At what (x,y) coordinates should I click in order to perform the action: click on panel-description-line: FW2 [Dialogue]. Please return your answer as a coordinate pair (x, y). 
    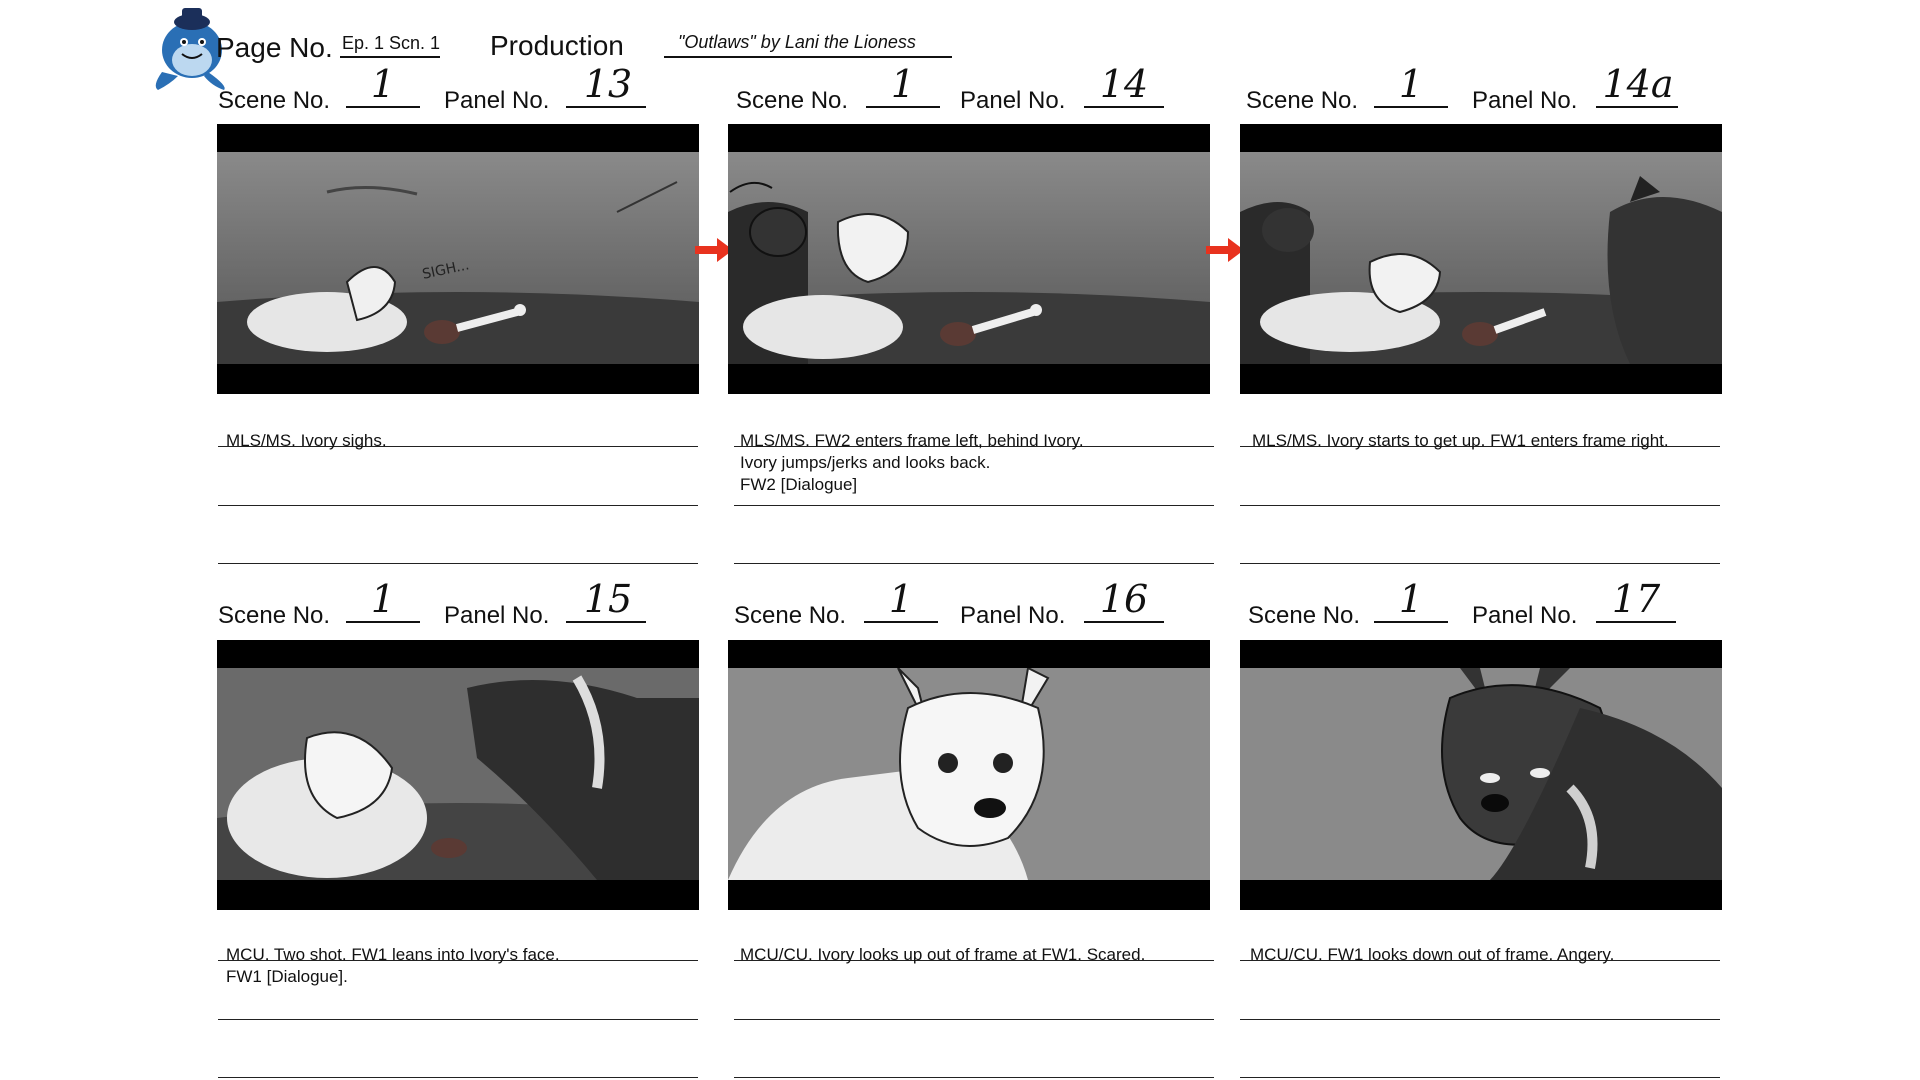
    Looking at the image, I should click on (798, 485).